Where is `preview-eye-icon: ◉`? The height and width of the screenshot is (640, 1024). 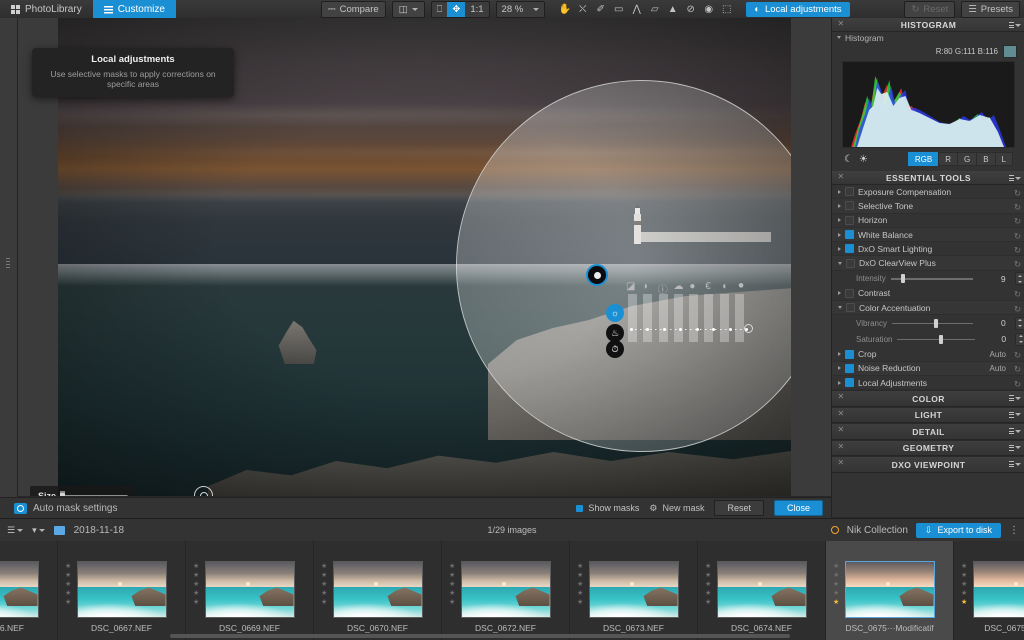 preview-eye-icon: ◉ is located at coordinates (708, 9).